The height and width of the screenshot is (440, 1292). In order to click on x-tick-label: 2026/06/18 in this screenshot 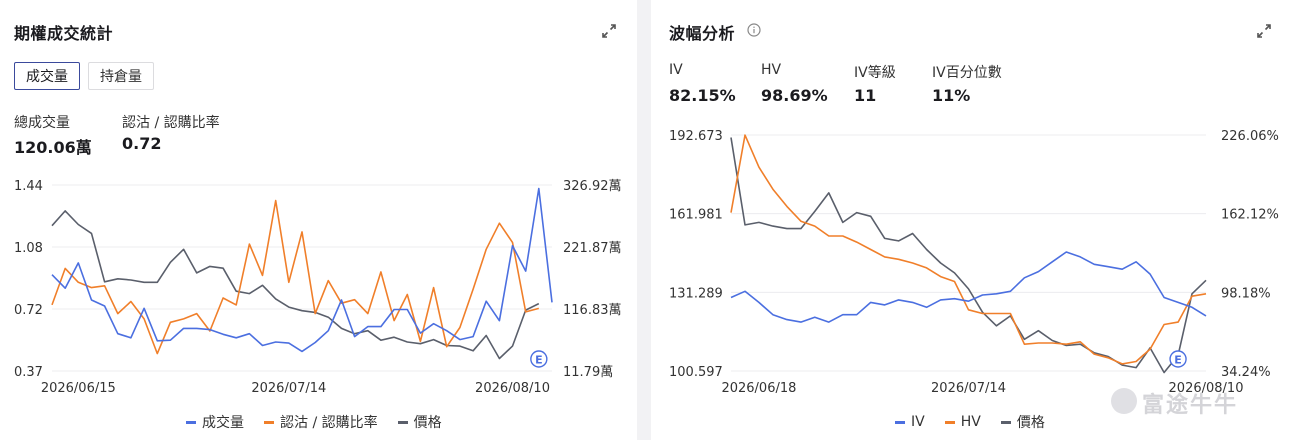, I will do `click(758, 388)`.